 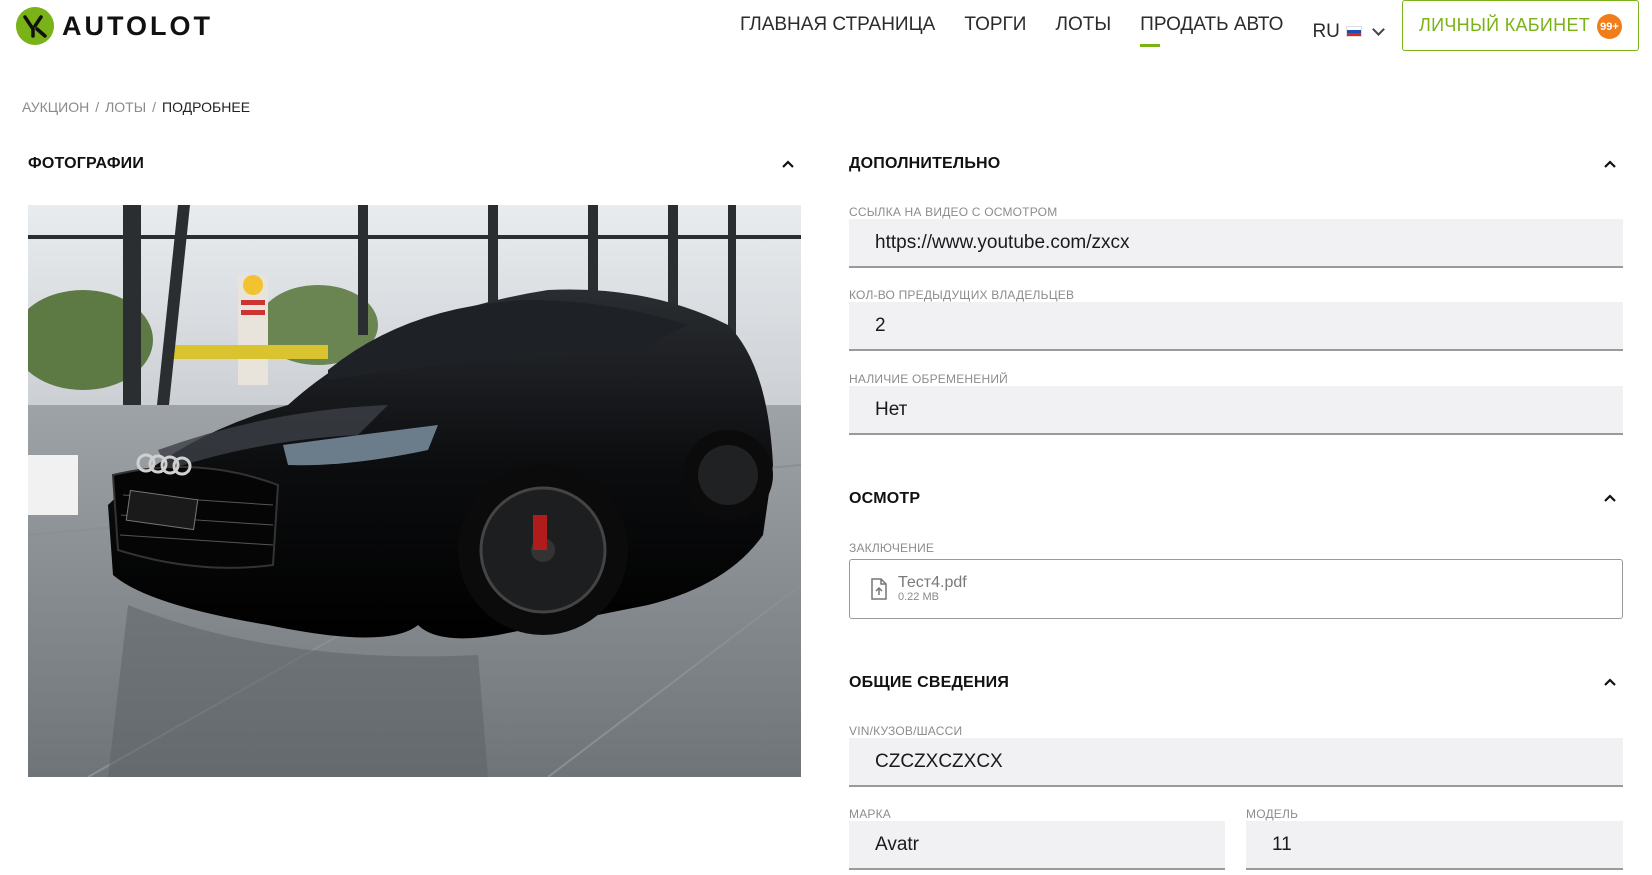 What do you see at coordinates (86, 163) in the screenshot?
I see `photos-section-title: ФОТОГРАФИИ` at bounding box center [86, 163].